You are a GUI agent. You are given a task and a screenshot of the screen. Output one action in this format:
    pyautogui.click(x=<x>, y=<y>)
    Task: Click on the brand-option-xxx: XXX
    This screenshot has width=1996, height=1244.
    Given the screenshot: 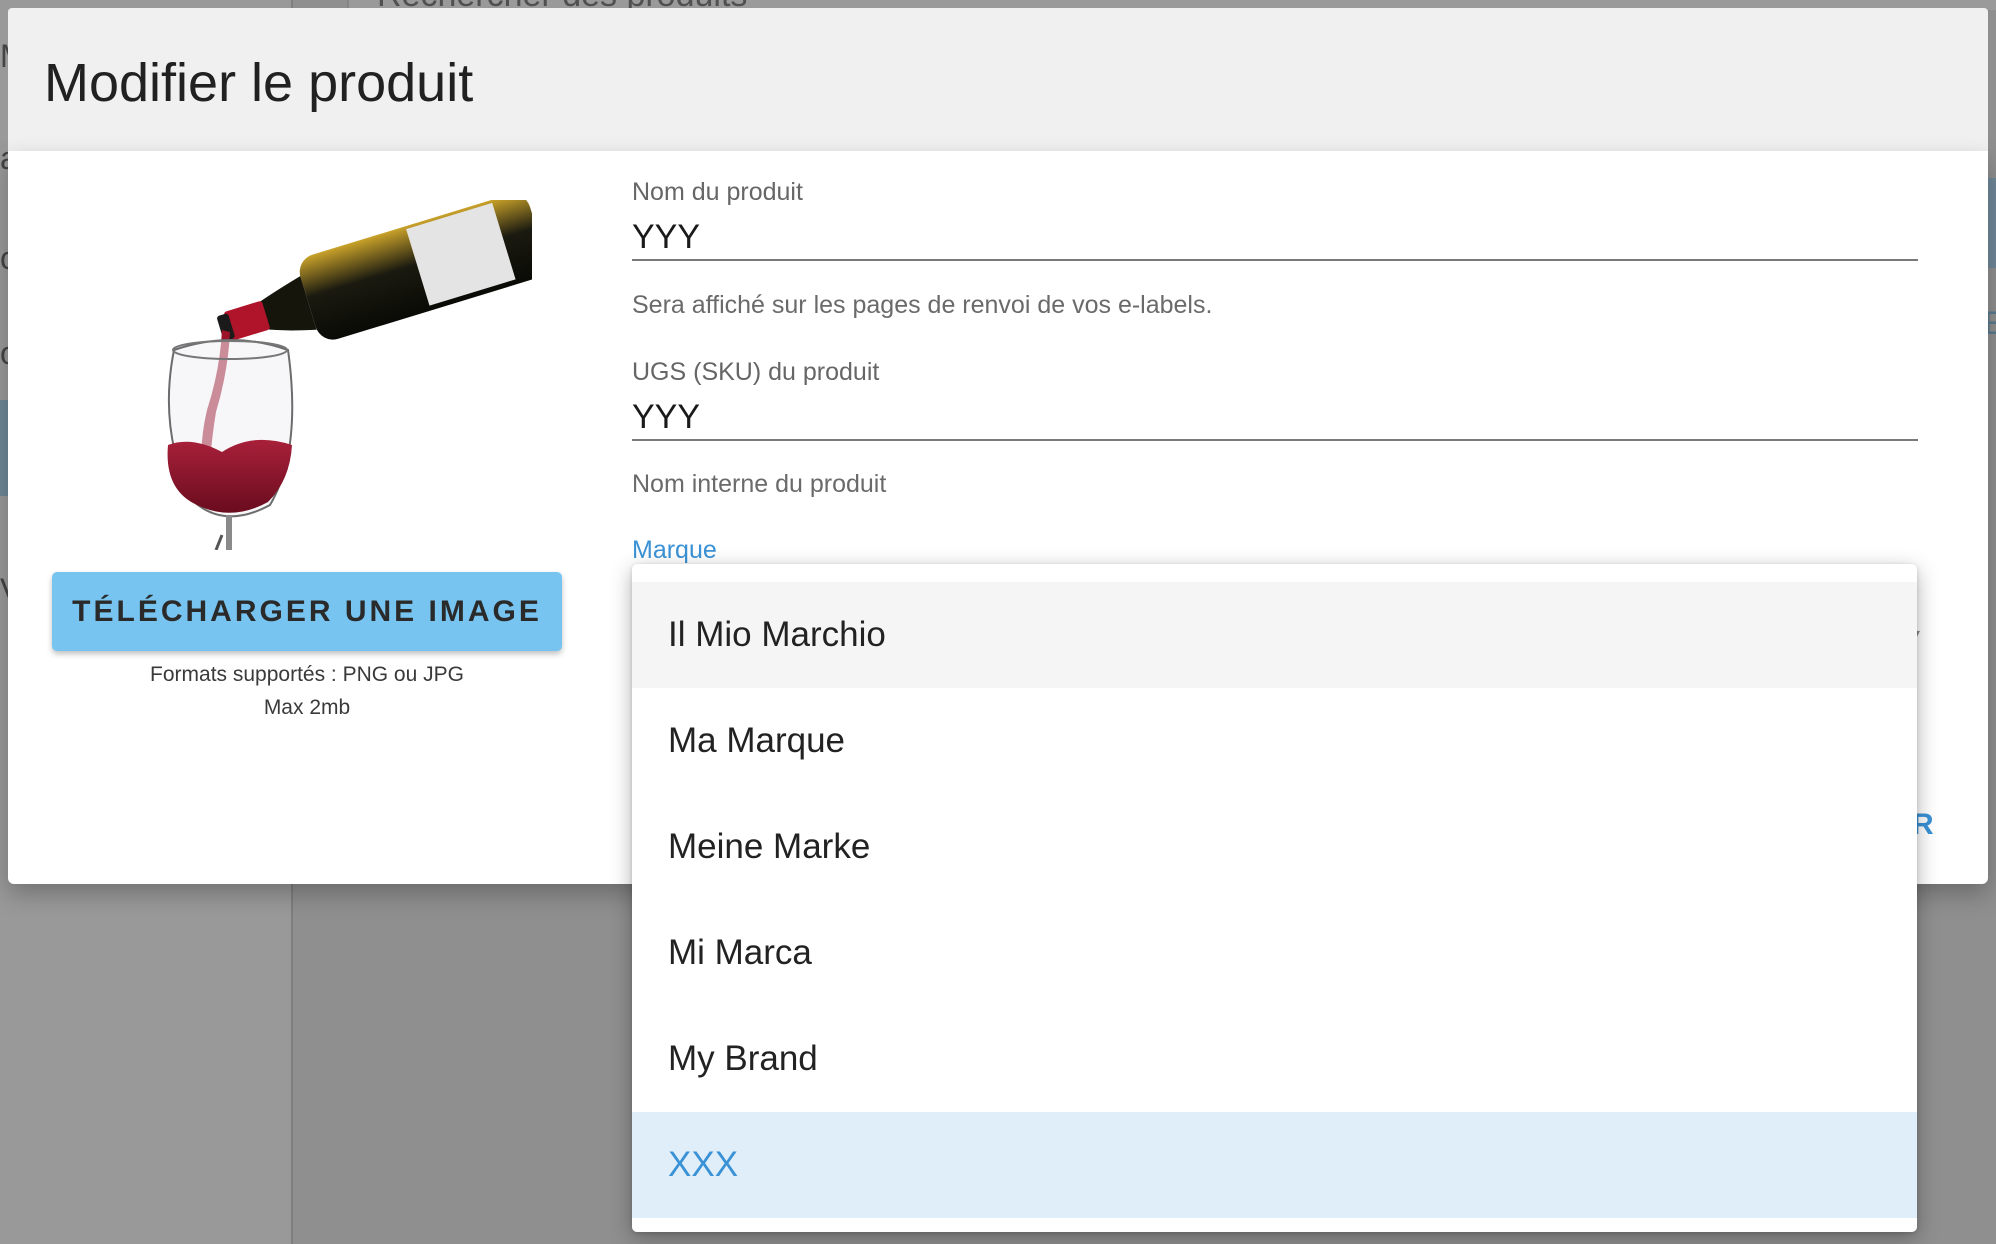 What is the action you would take?
    pyautogui.click(x=1274, y=1165)
    